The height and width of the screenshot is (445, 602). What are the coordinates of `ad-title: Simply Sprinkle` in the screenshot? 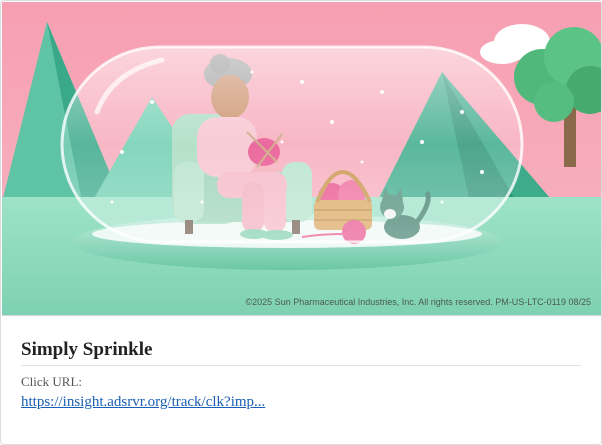 It's located at (301, 352).